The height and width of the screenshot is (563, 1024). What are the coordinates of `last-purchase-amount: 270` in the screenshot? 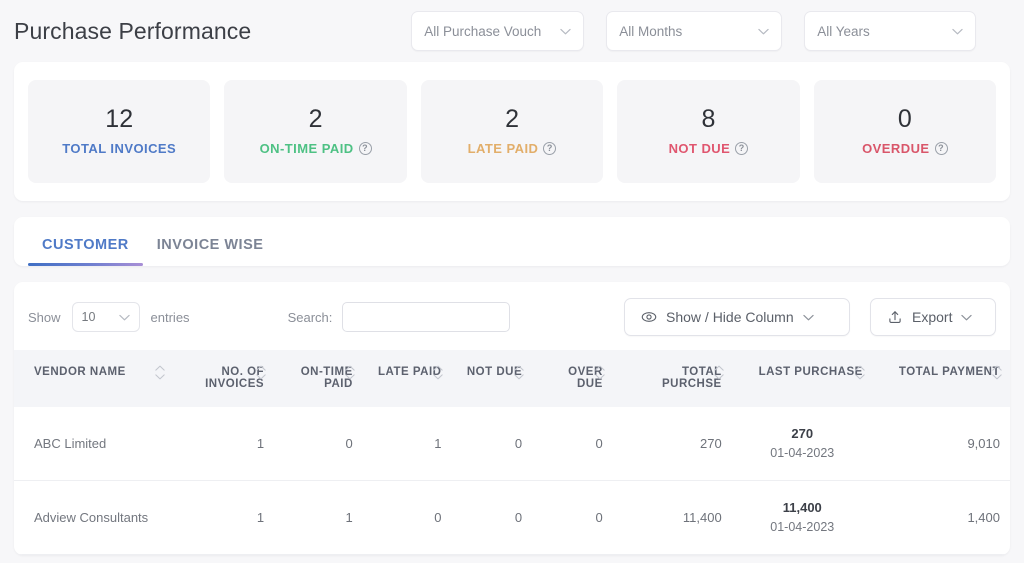 It's located at (802, 433).